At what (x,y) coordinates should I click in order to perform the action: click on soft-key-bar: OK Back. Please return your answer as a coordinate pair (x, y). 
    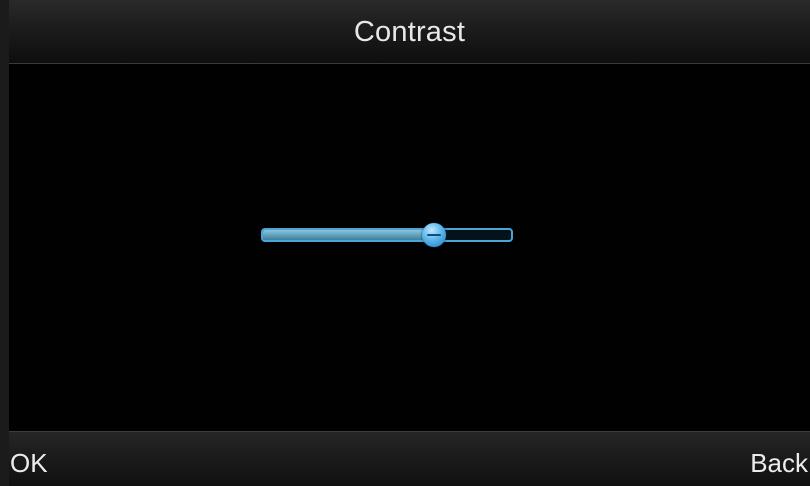
    Looking at the image, I should click on (409, 458).